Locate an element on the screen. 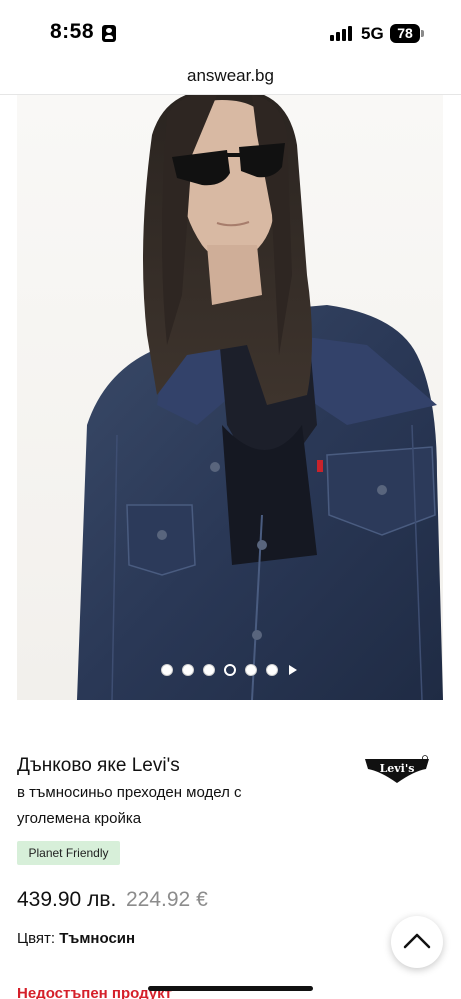 This screenshot has height=999, width=461. carousel-indicators is located at coordinates (230, 671).